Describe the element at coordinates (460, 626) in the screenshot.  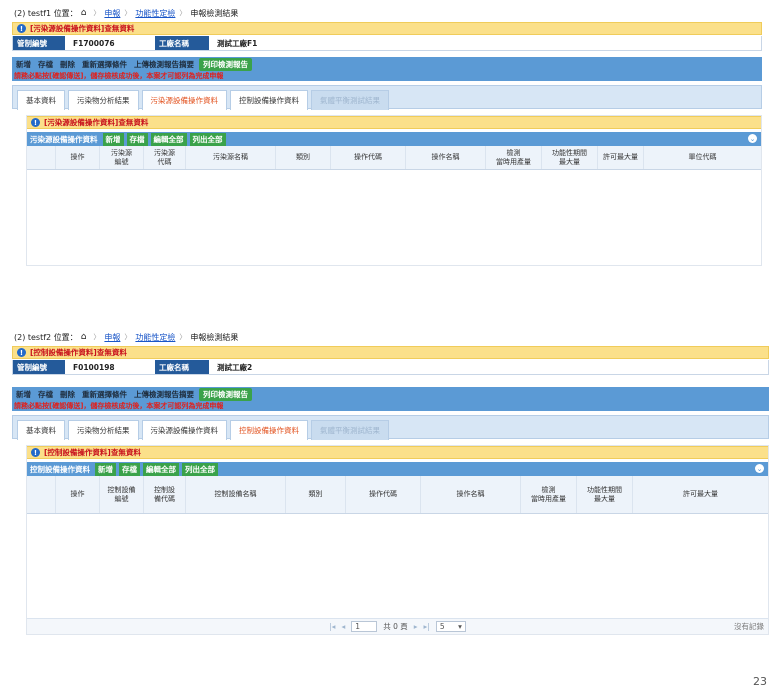
I see `chevron-down-icon: ▾` at that location.